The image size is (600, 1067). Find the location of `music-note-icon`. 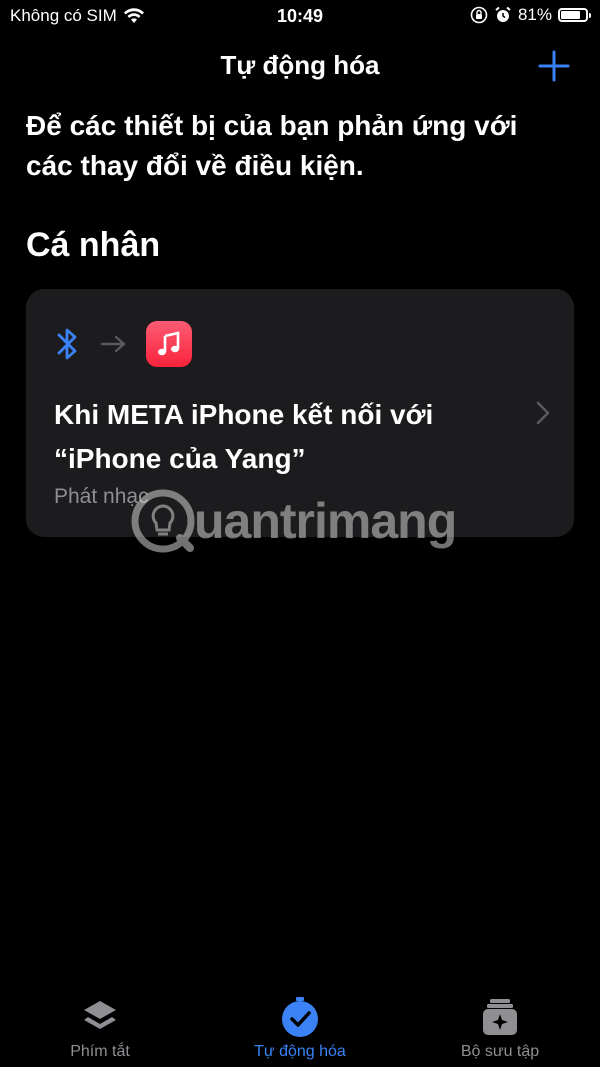

music-note-icon is located at coordinates (169, 343).